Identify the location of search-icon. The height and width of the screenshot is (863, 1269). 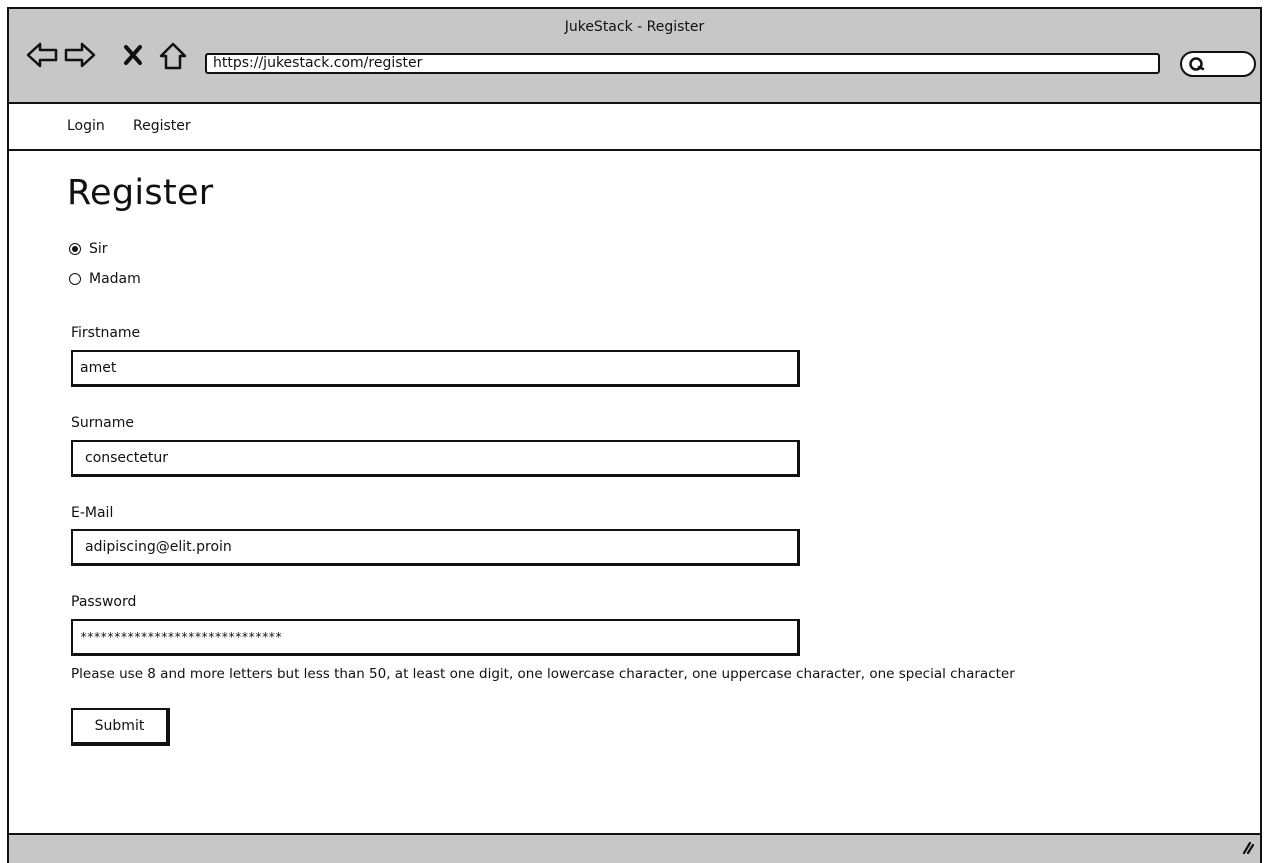
(1197, 66).